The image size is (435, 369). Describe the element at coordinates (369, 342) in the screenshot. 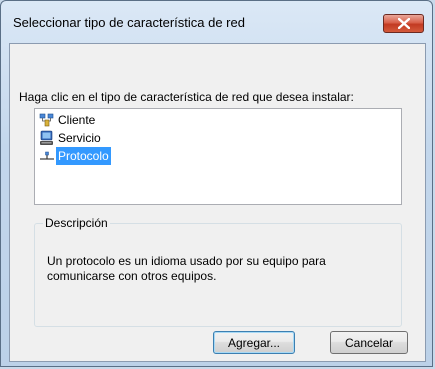

I see `cancel-button: Cancelar` at that location.